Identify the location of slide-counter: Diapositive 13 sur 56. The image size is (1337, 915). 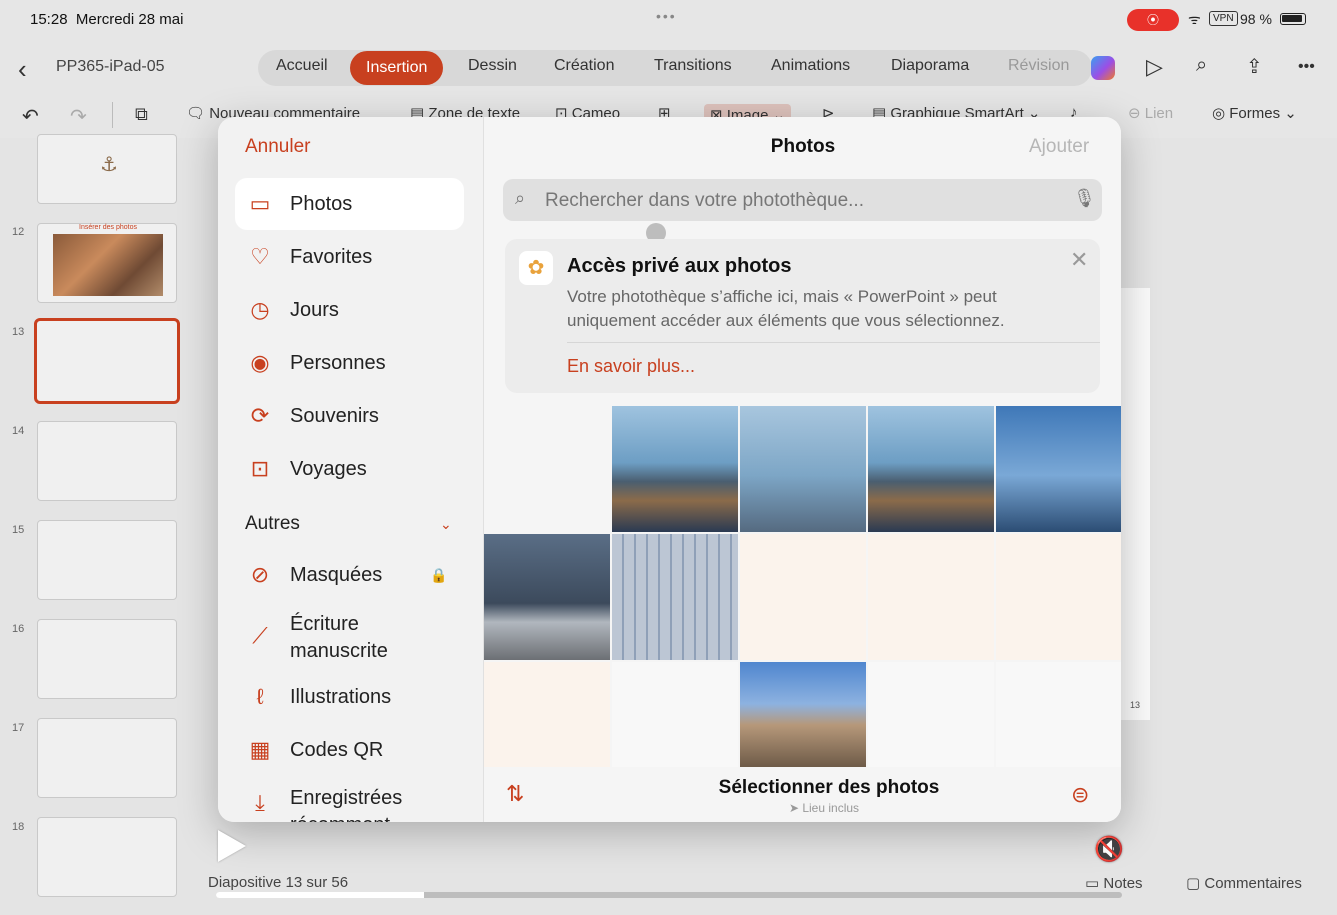
(278, 882).